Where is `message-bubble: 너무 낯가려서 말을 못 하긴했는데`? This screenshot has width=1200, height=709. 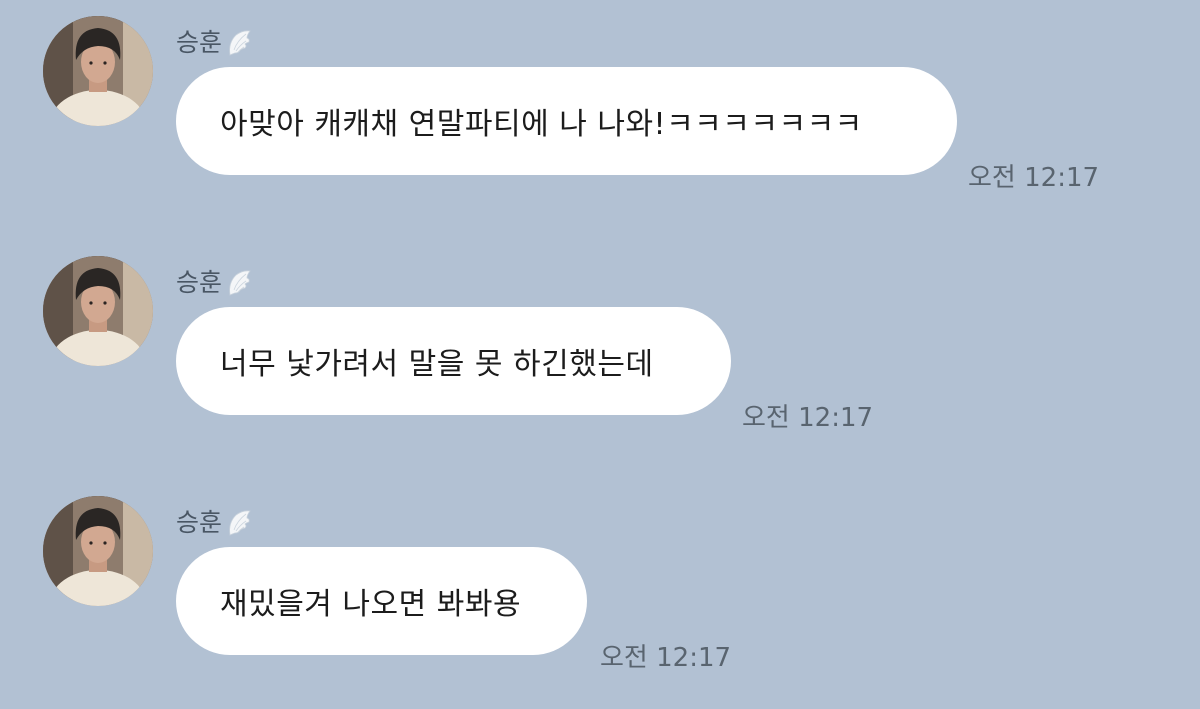
message-bubble: 너무 낯가려서 말을 못 하긴했는데 is located at coordinates (453, 361).